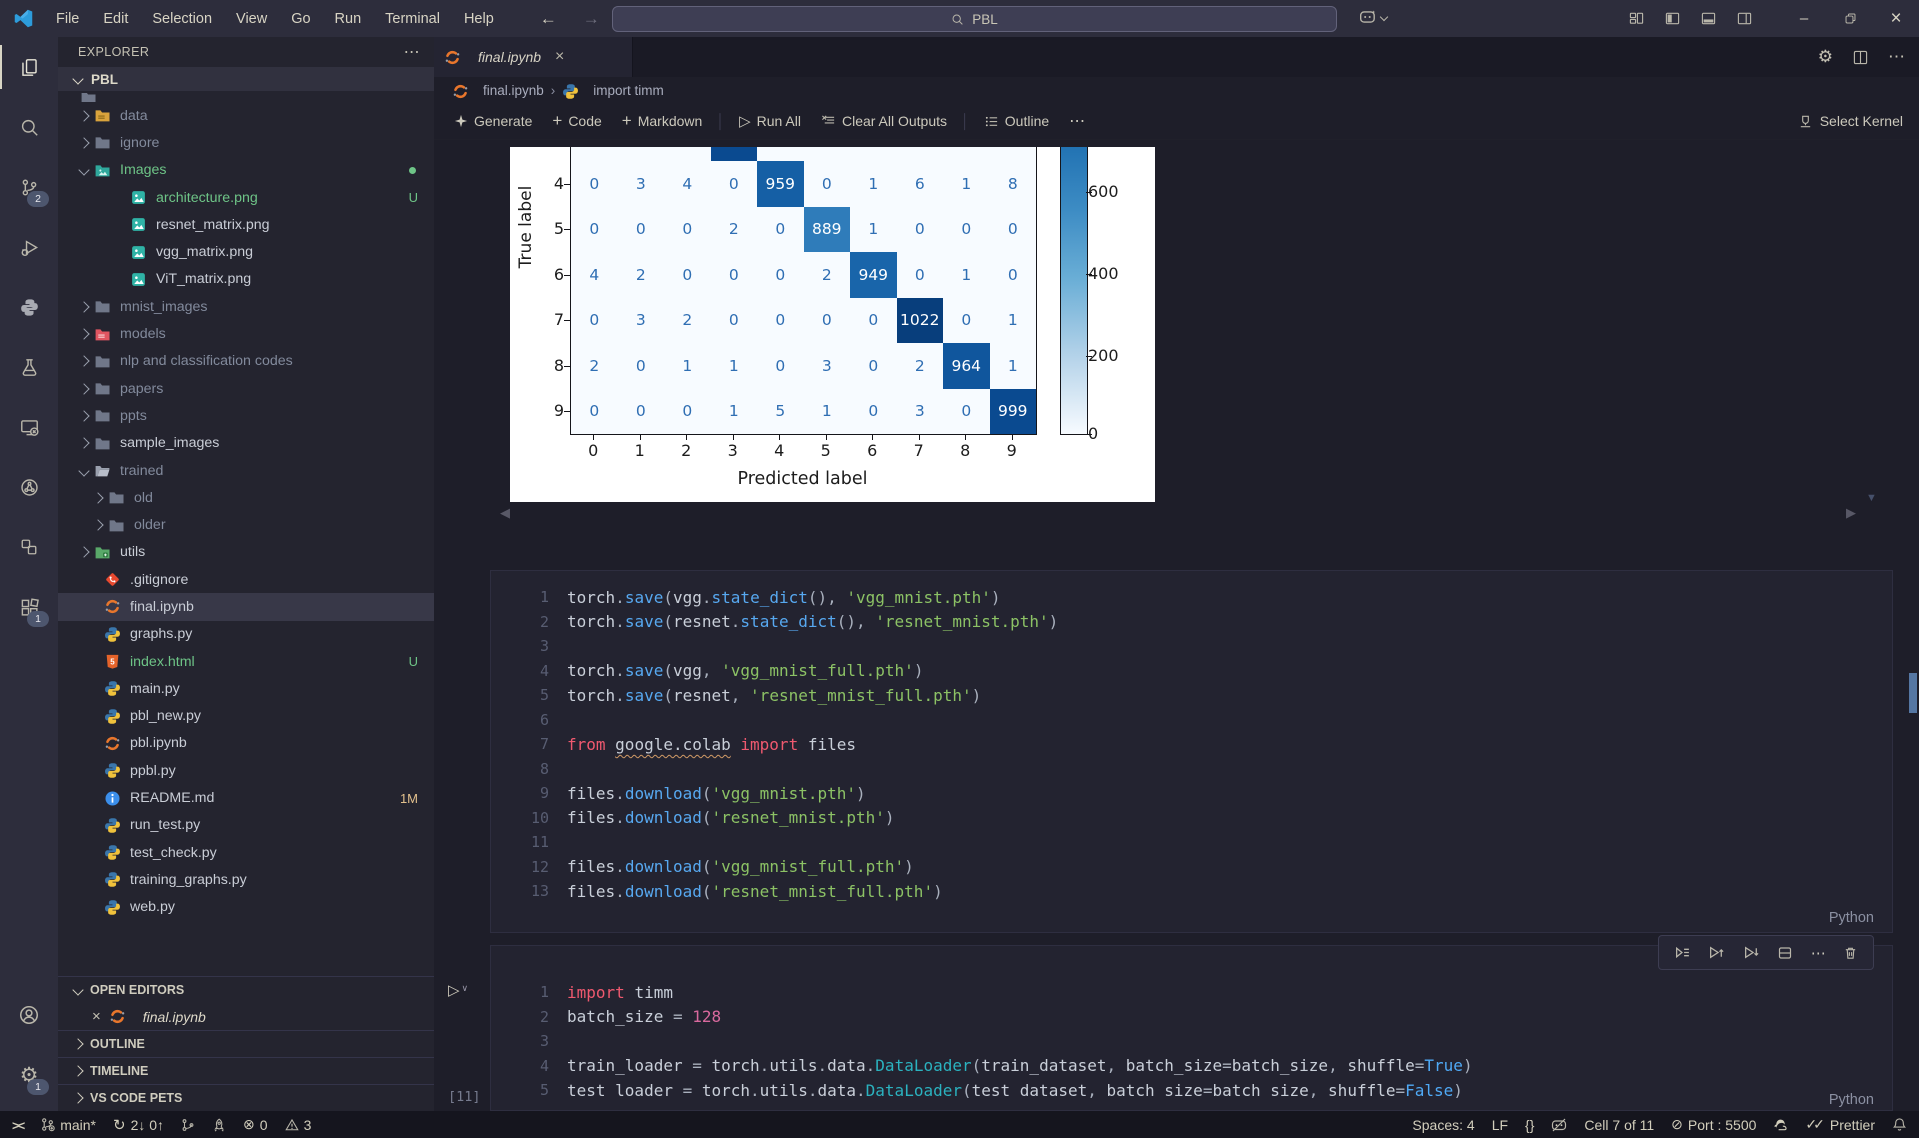 The image size is (1919, 1138). Describe the element at coordinates (246, 770) in the screenshot. I see `tree-item-ppbl-py: ppbl.py` at that location.